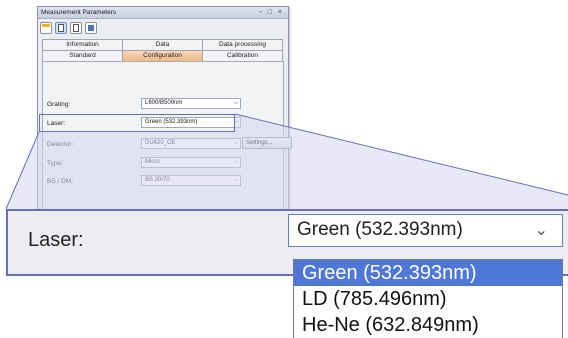  What do you see at coordinates (60, 144) in the screenshot?
I see `detector-label: Detector:` at bounding box center [60, 144].